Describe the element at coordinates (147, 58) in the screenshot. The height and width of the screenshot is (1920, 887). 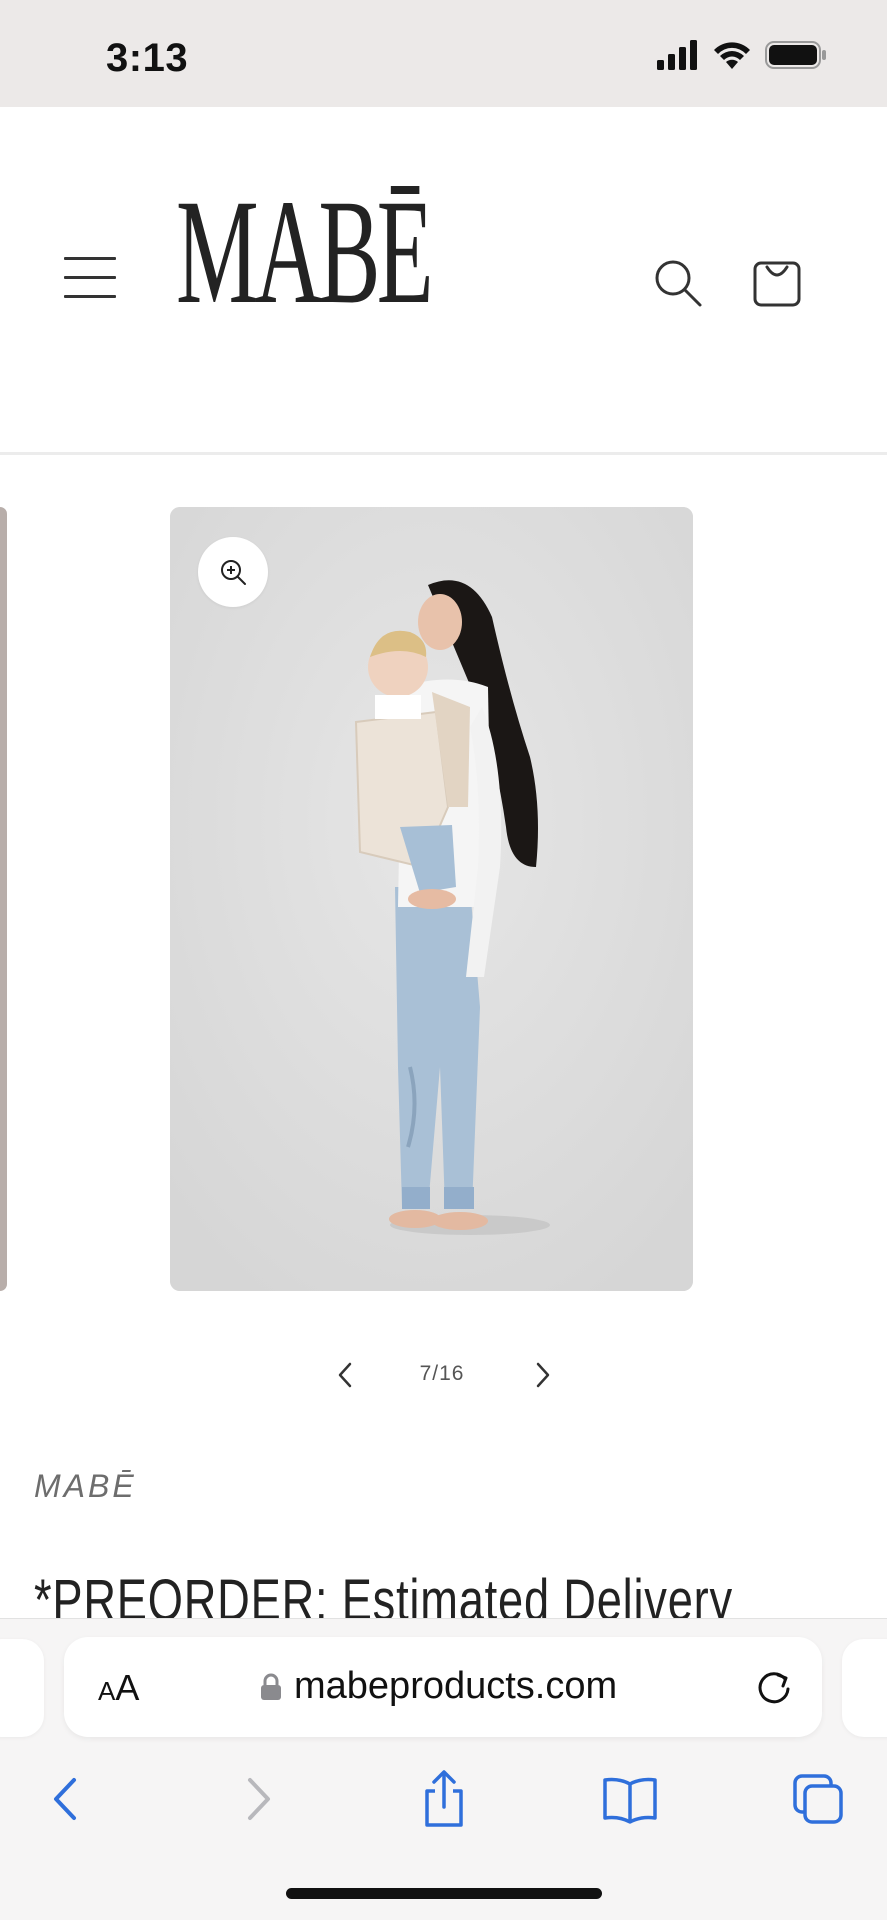
I see `status-time: 3:13` at that location.